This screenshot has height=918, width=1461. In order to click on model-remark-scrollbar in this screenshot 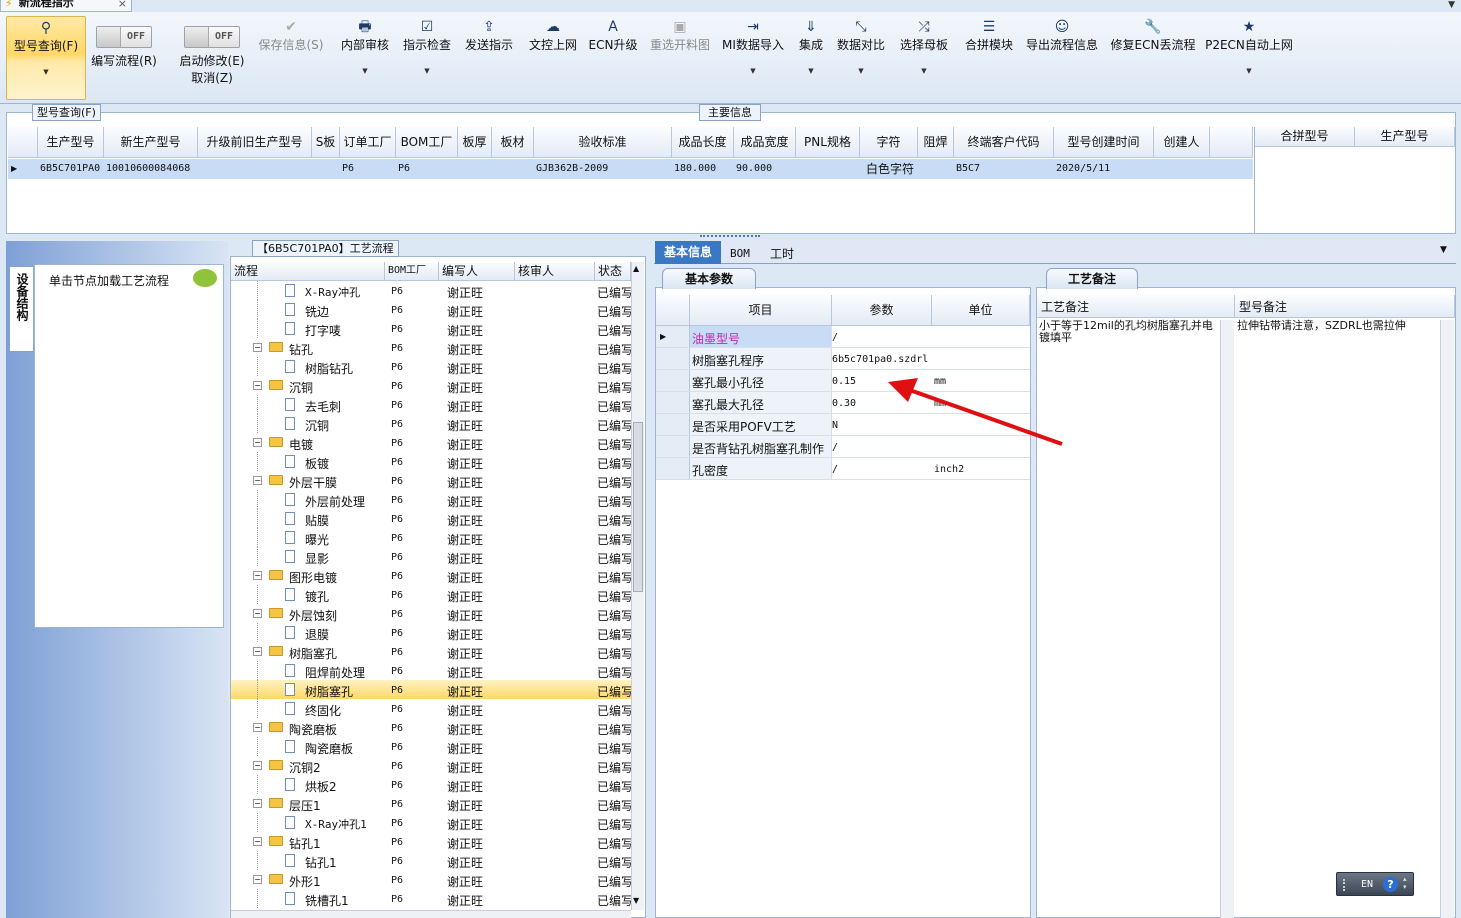, I will do `click(1447, 619)`.